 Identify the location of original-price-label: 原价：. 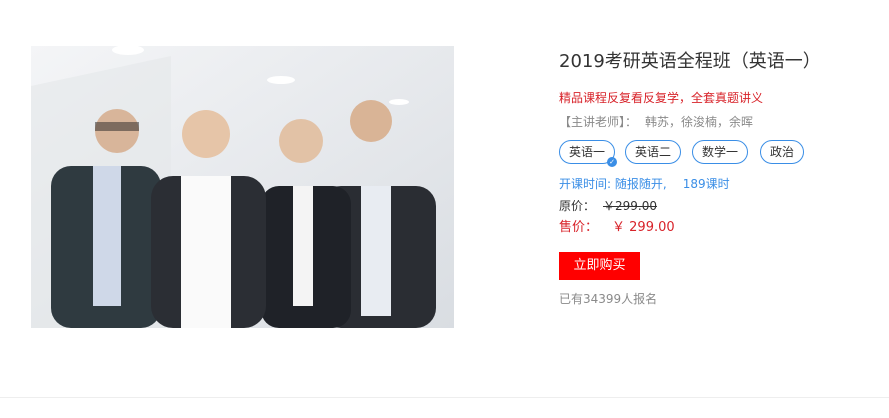
(577, 206).